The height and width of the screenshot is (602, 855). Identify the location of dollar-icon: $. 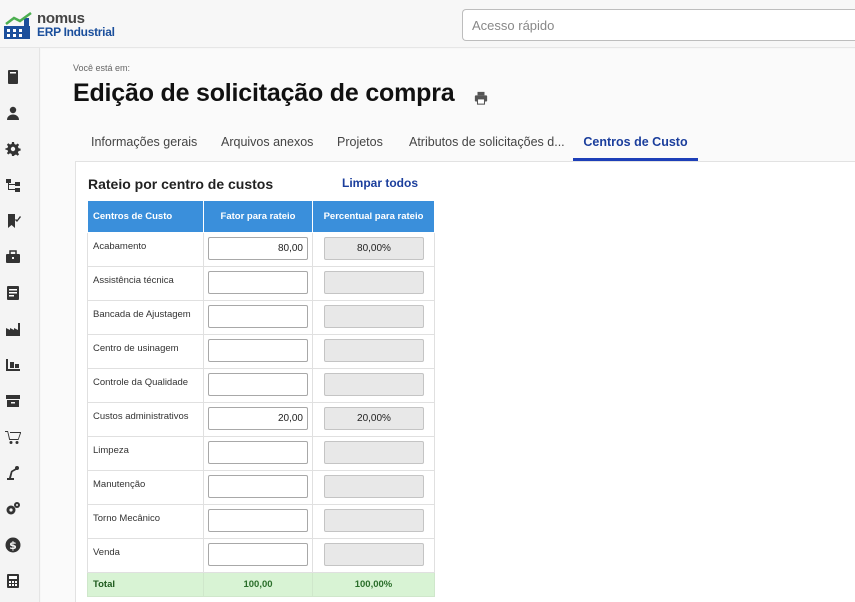
(12, 544).